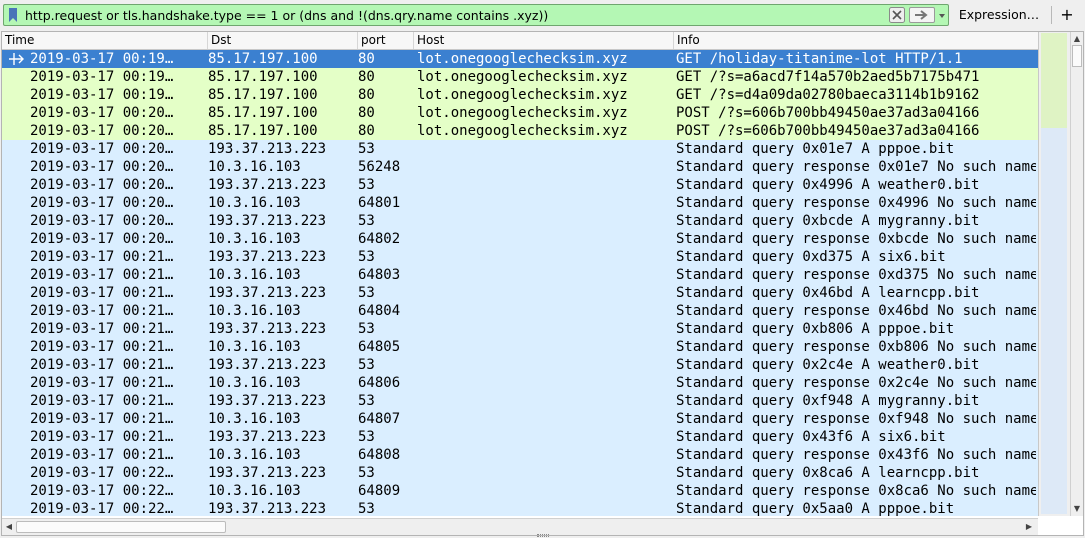  What do you see at coordinates (379, 419) in the screenshot?
I see `cell-port: 64807` at bounding box center [379, 419].